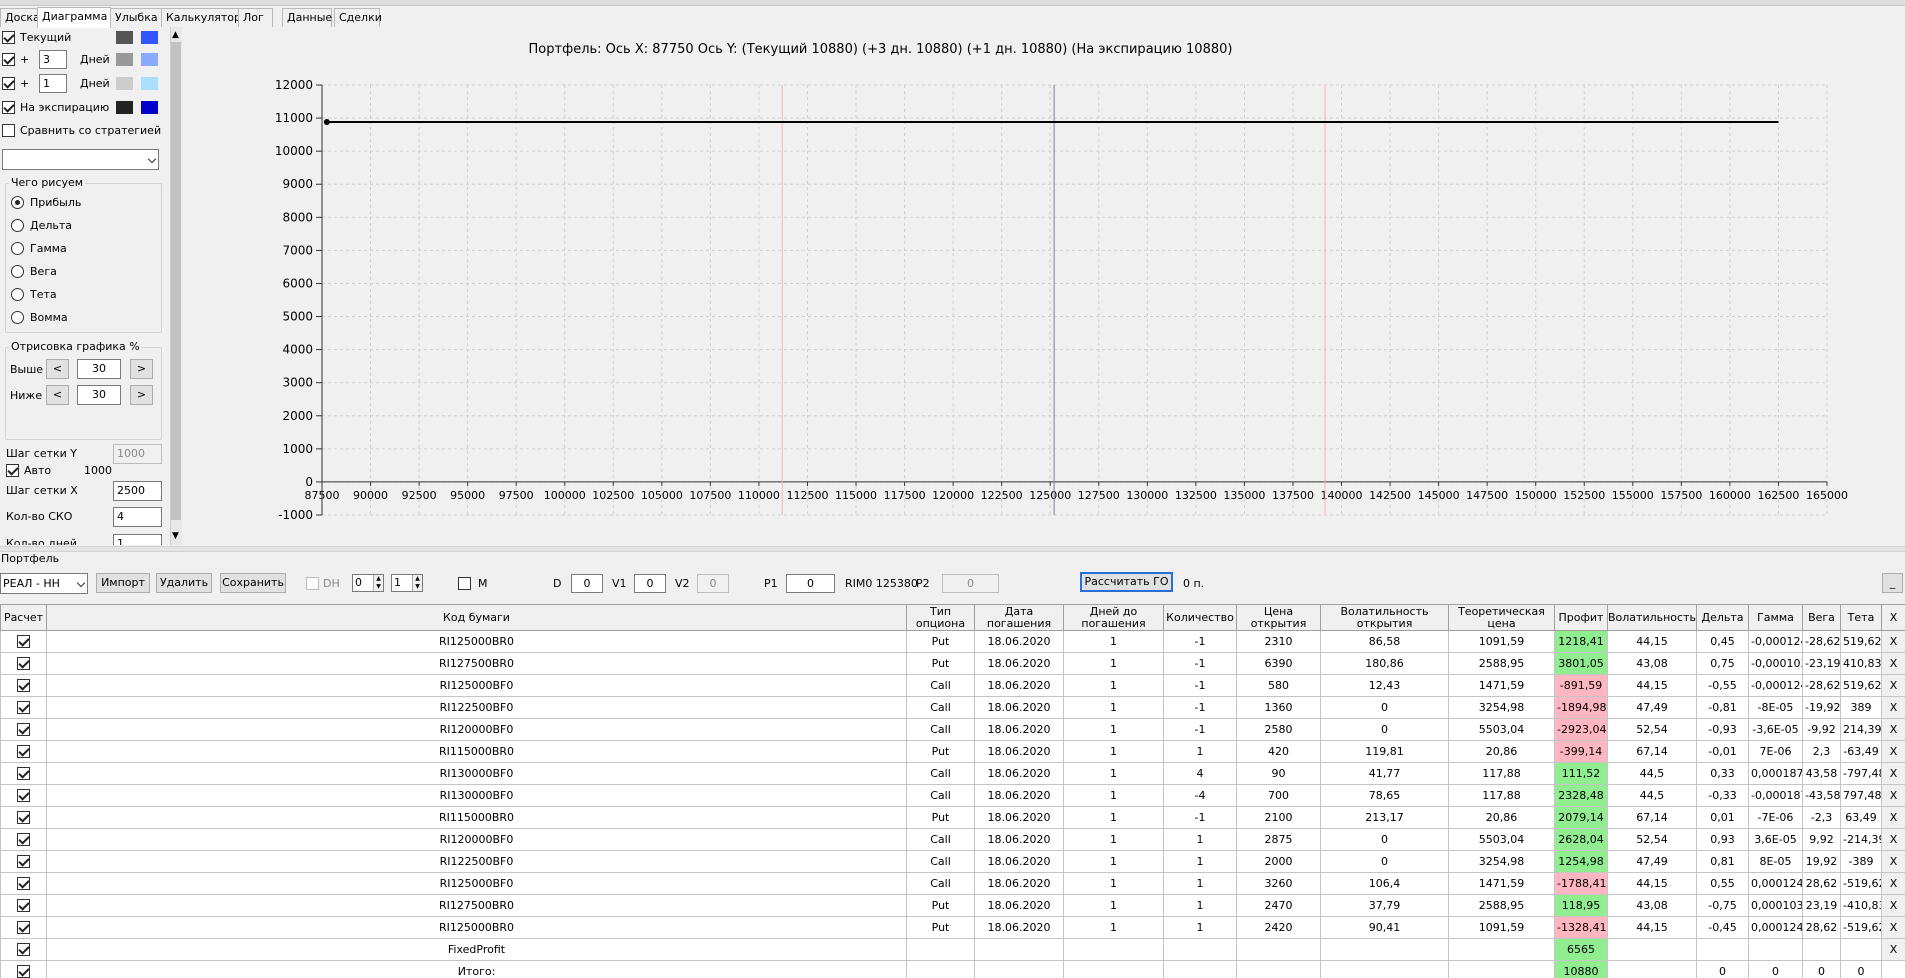 The image size is (1905, 978). Describe the element at coordinates (557, 583) in the screenshot. I see `d-label: D` at that location.